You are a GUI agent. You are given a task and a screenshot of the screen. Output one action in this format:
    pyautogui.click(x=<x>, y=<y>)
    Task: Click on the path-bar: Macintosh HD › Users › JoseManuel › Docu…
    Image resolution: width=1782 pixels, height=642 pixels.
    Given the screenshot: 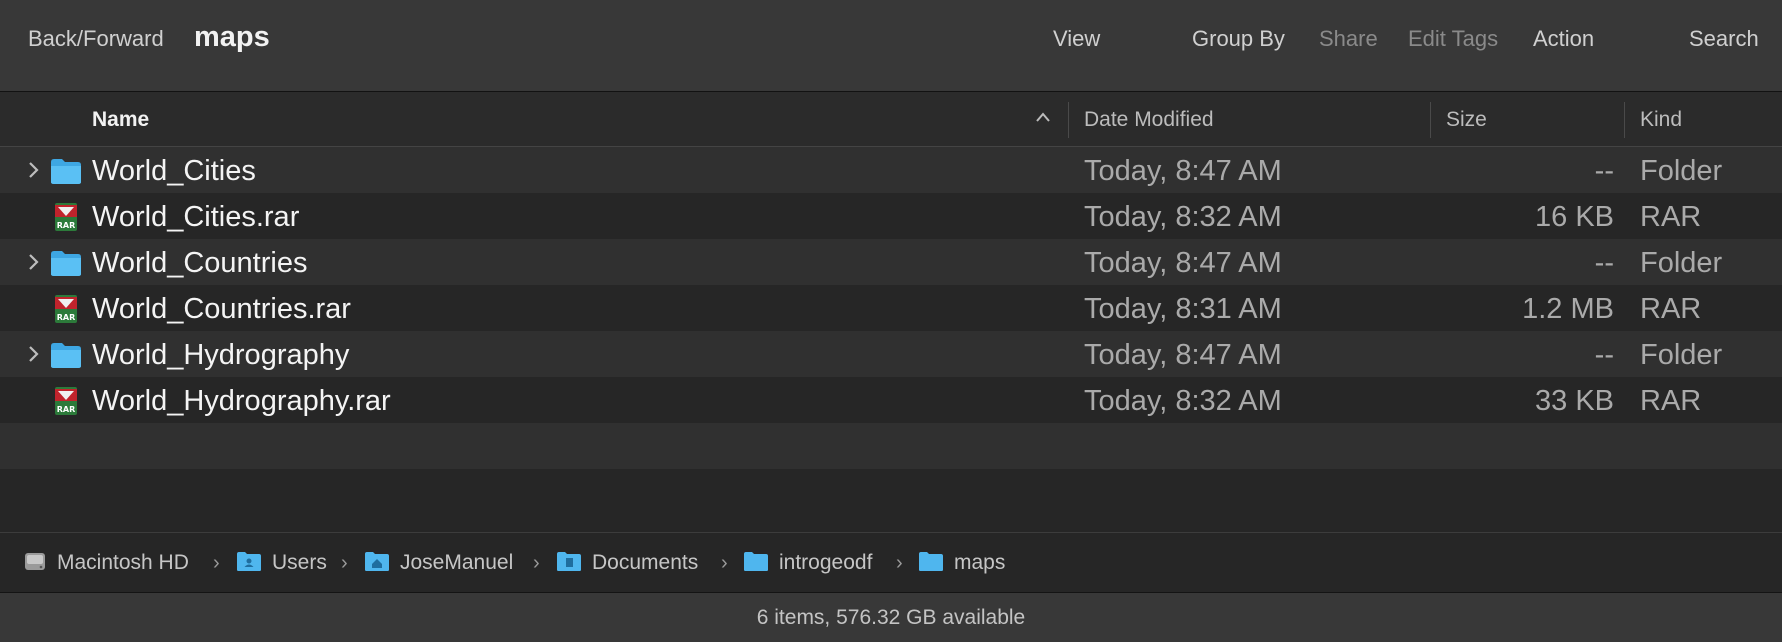 What is the action you would take?
    pyautogui.click(x=891, y=562)
    